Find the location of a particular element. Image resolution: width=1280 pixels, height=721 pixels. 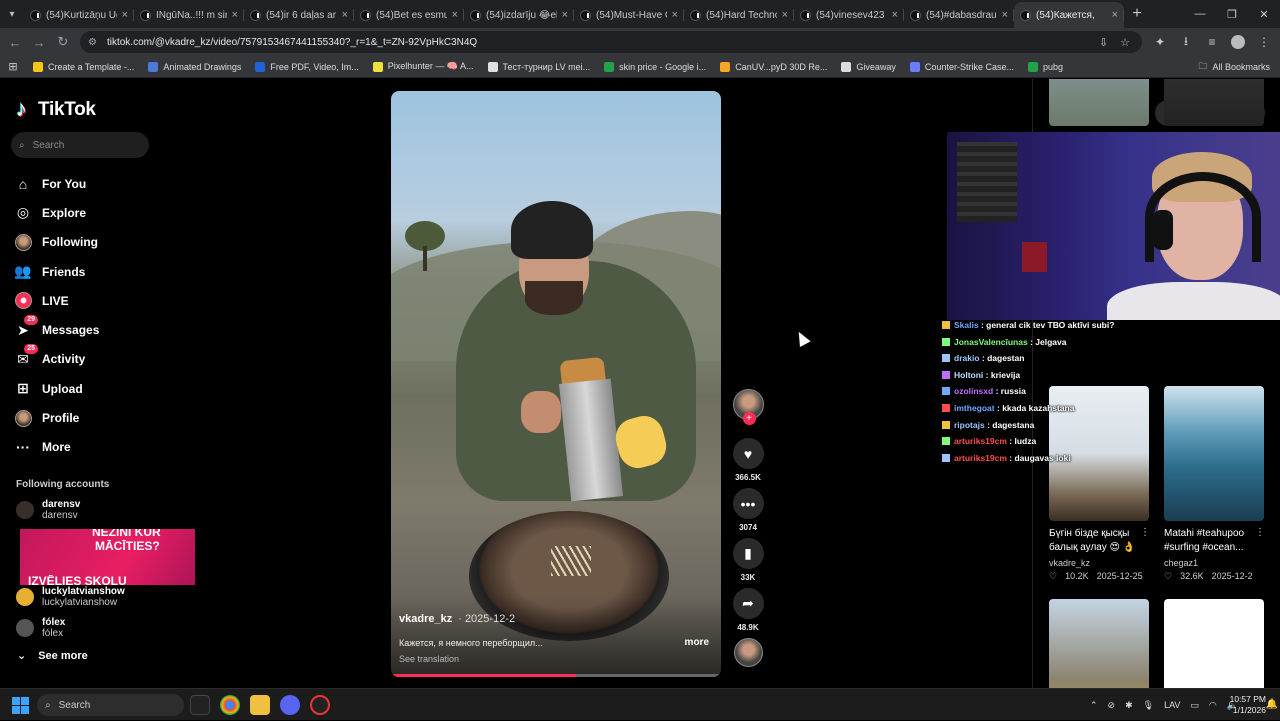

notification-bell-icon: 🔔 is located at coordinates (1272, 704).